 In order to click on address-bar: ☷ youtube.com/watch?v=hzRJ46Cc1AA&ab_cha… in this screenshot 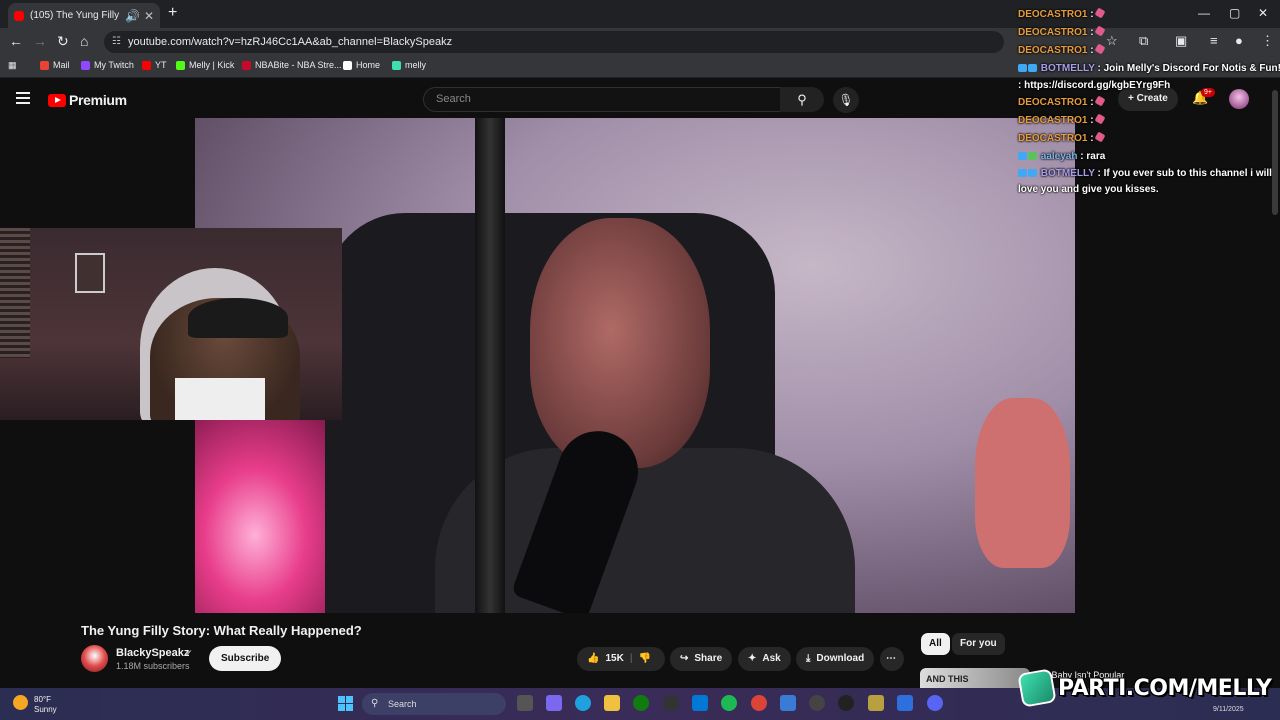, I will do `click(554, 42)`.